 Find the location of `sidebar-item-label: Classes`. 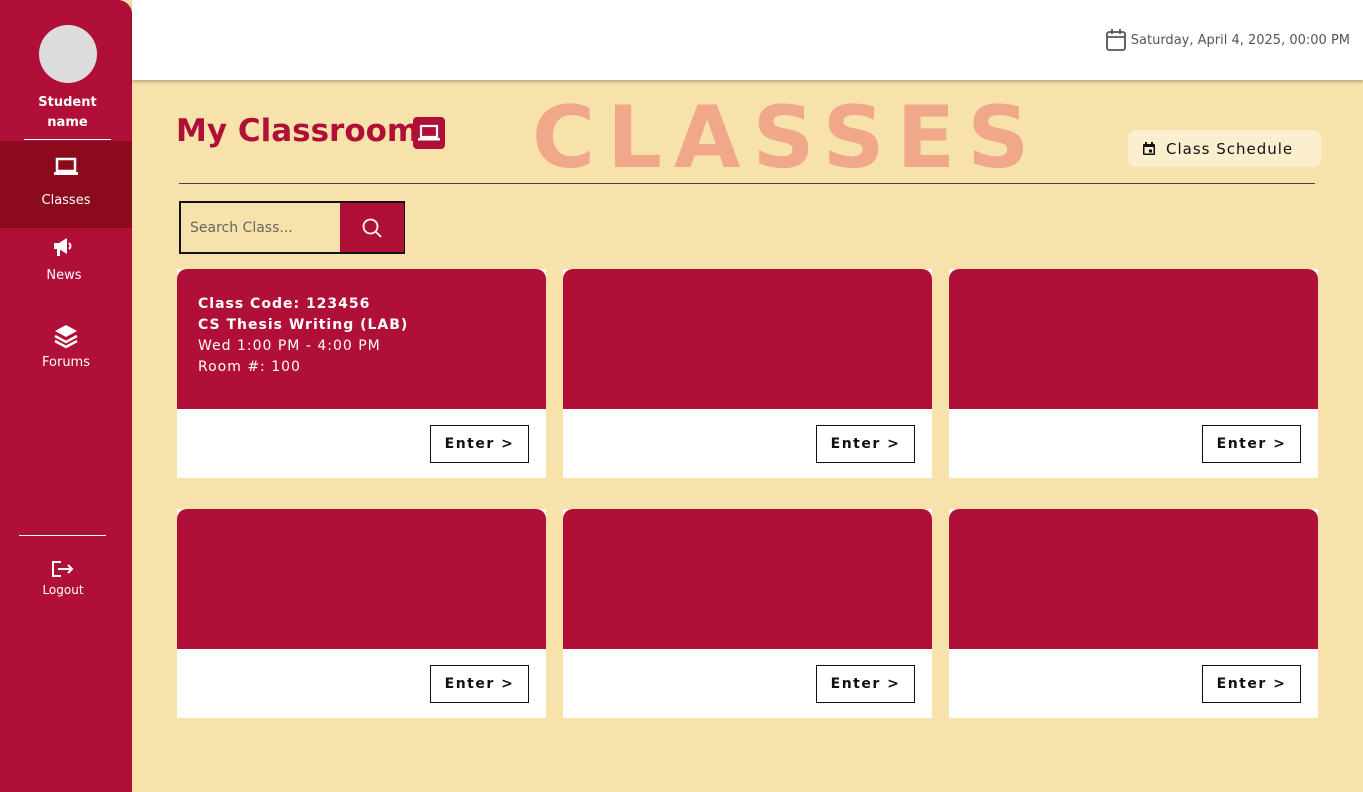

sidebar-item-label: Classes is located at coordinates (66, 200).